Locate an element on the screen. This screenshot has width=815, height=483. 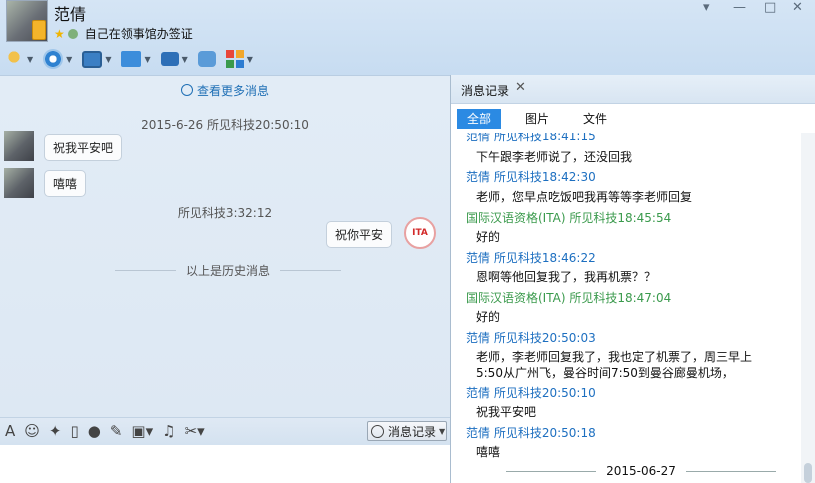
record-text: 嘻嘻 is located at coordinates (488, 452).